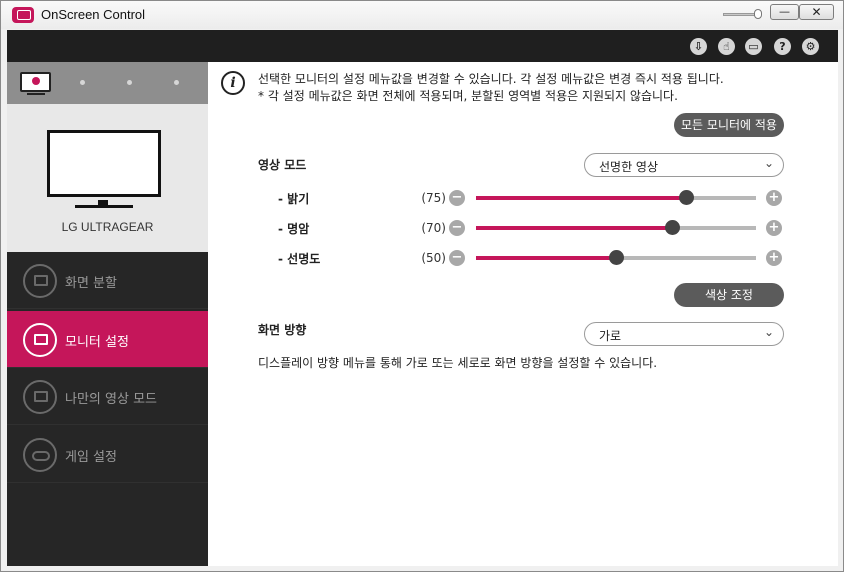 This screenshot has width=844, height=572. I want to click on selected-monitor-icon, so click(35, 82).